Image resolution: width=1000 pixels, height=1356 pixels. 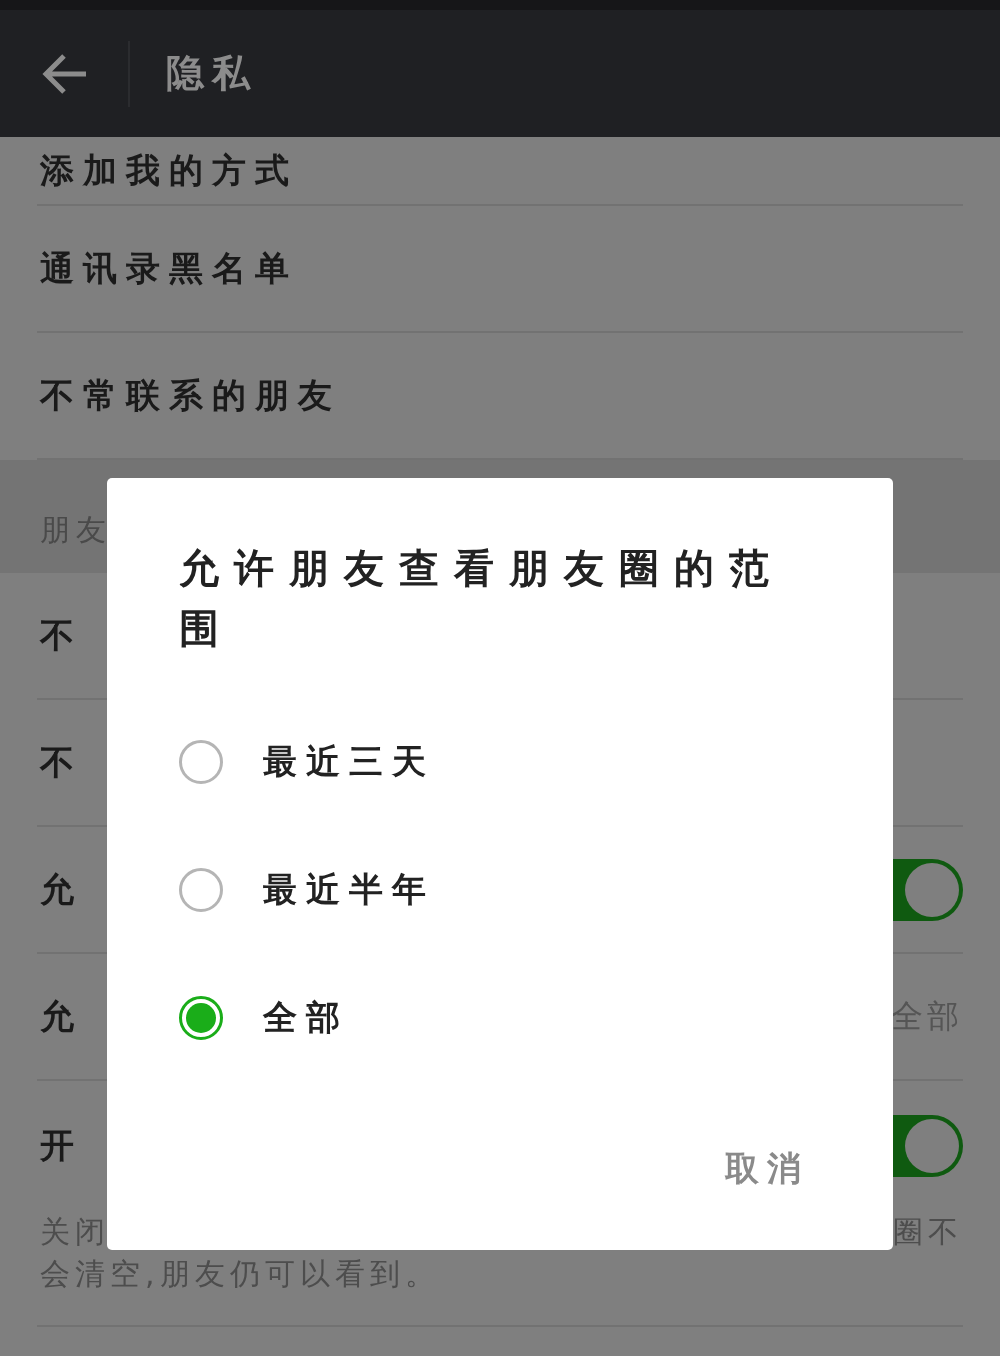 I want to click on setting-label: 通讯录黑名单, so click(x=167, y=268).